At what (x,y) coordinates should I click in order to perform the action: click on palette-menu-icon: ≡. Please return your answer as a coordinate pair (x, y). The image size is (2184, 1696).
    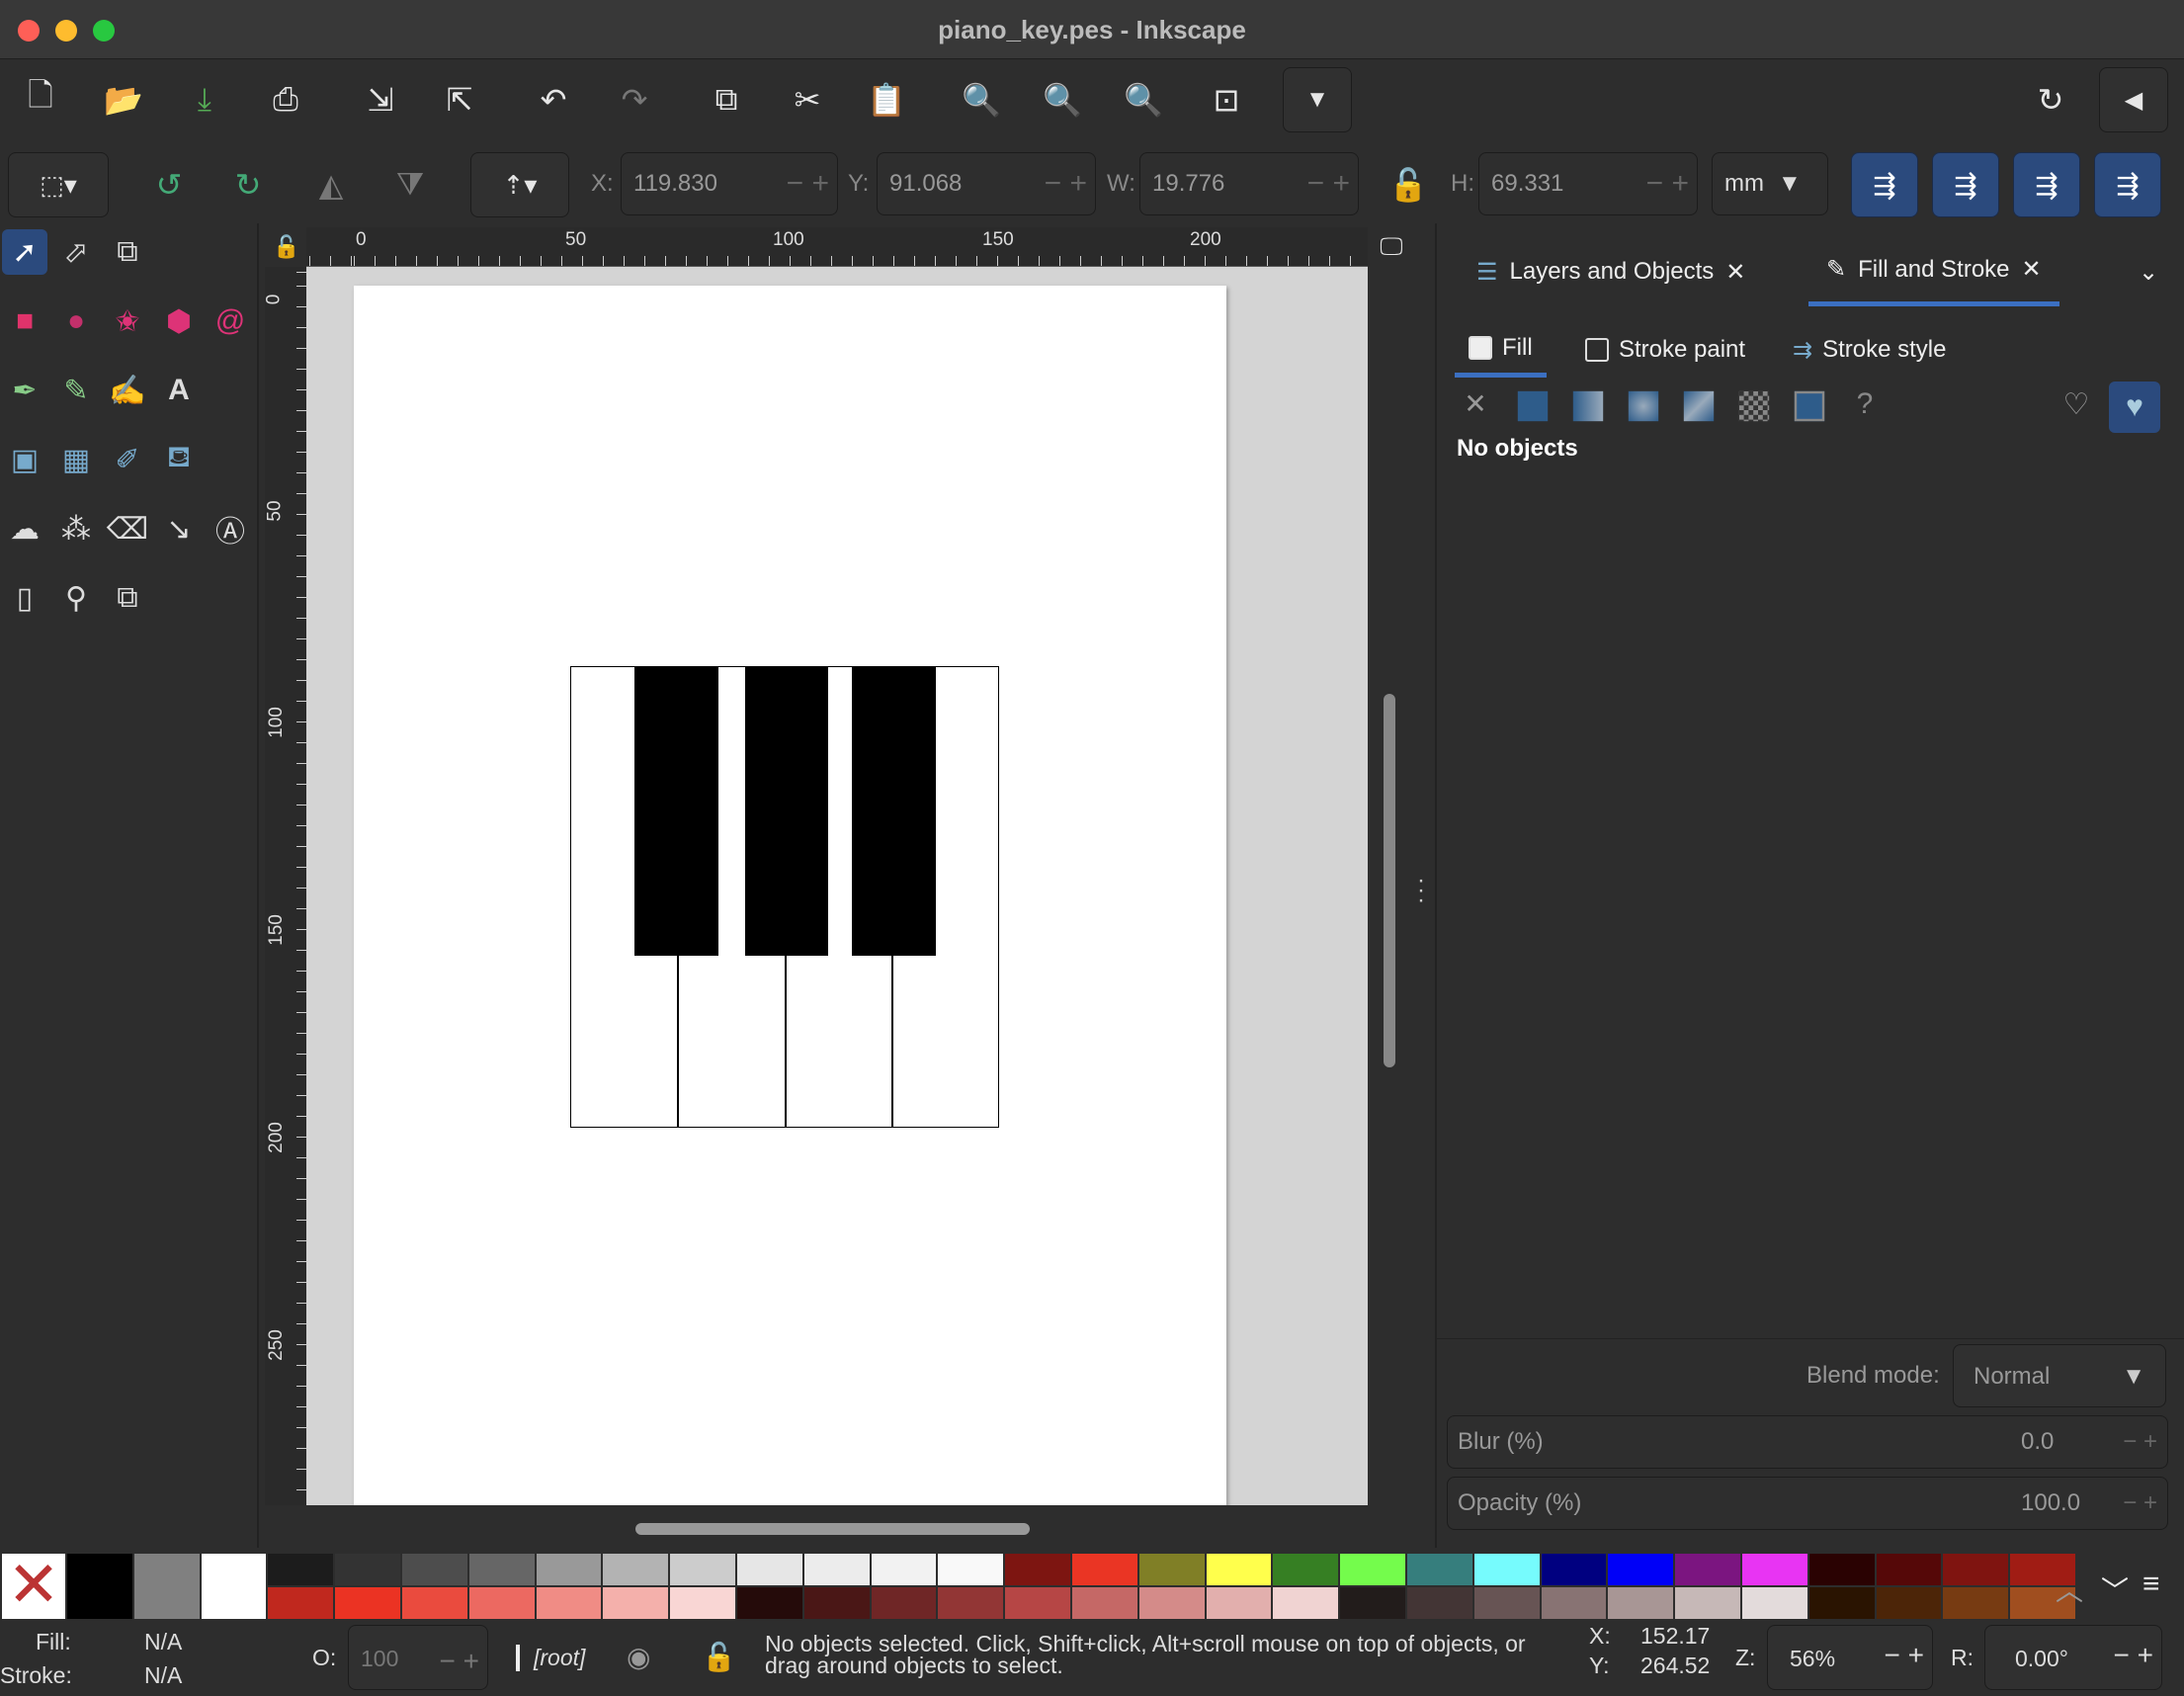
    Looking at the image, I should click on (2151, 1584).